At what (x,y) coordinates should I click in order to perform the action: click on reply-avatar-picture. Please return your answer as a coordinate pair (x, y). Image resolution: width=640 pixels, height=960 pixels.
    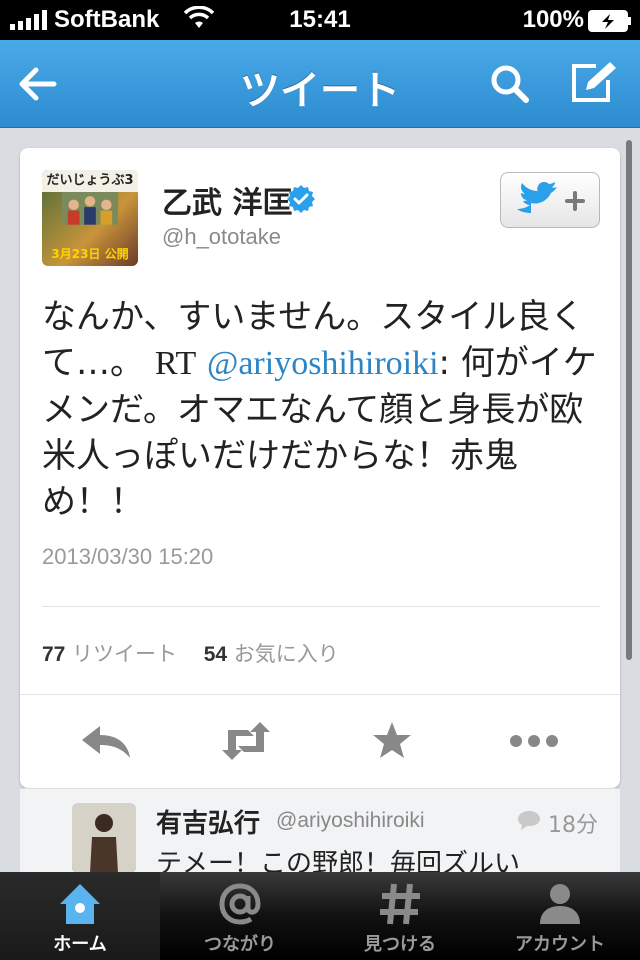
    Looking at the image, I should click on (104, 837).